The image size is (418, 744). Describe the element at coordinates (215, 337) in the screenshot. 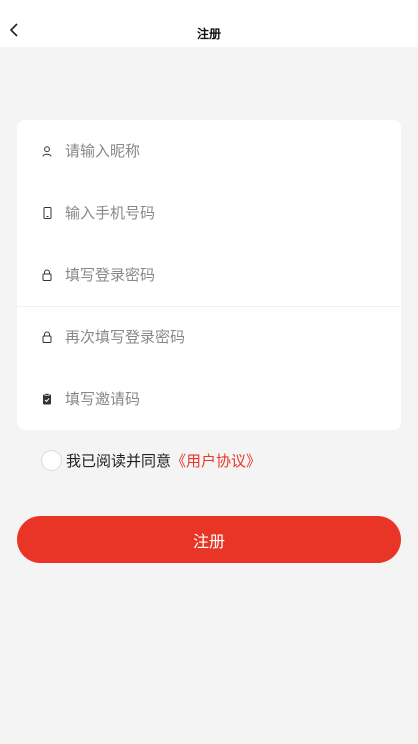

I see `password-confirm-input` at that location.